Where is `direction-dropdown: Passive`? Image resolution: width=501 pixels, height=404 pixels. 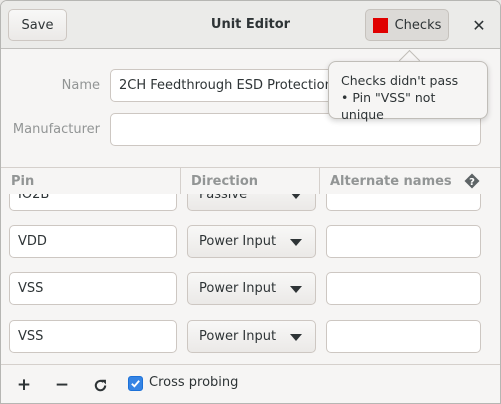 direction-dropdown: Passive is located at coordinates (251, 202).